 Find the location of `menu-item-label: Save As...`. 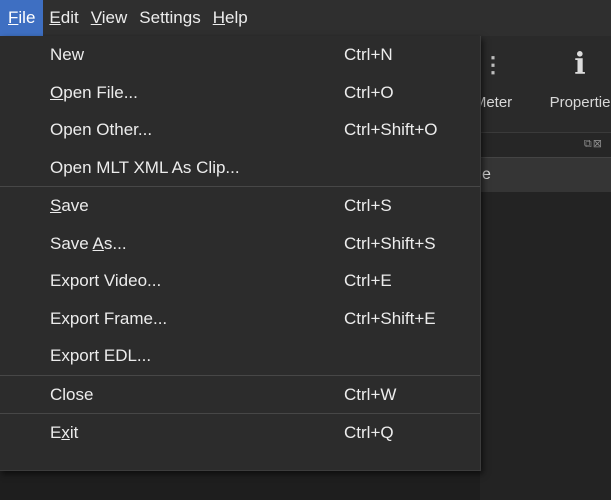

menu-item-label: Save As... is located at coordinates (88, 243).